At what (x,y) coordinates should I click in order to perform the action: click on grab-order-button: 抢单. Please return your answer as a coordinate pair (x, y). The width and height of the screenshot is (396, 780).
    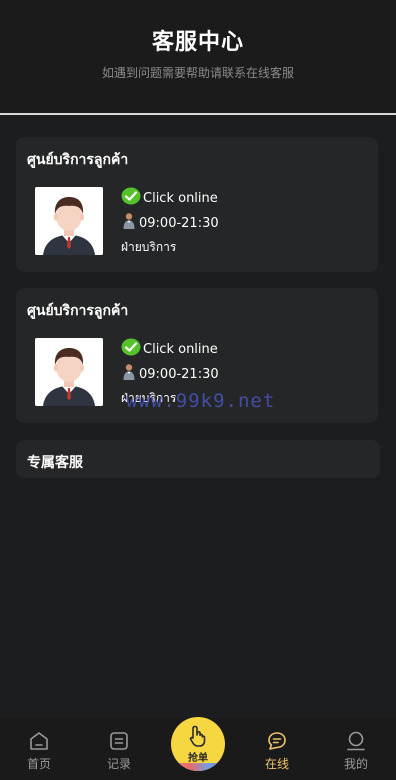
    Looking at the image, I should click on (198, 744).